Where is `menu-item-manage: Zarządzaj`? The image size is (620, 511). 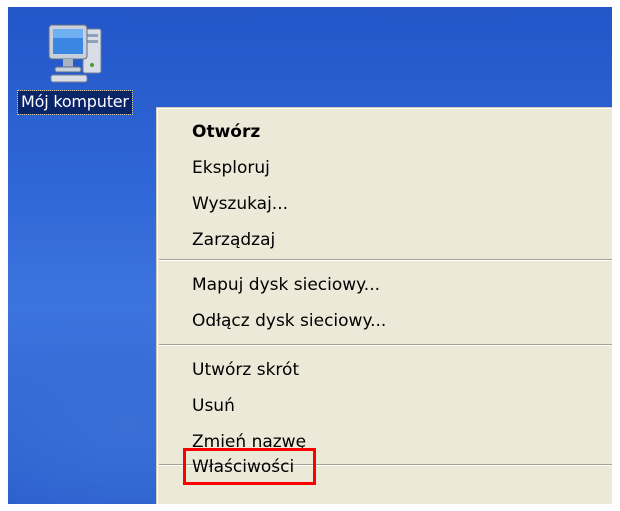 menu-item-manage: Zarządzaj is located at coordinates (384, 240).